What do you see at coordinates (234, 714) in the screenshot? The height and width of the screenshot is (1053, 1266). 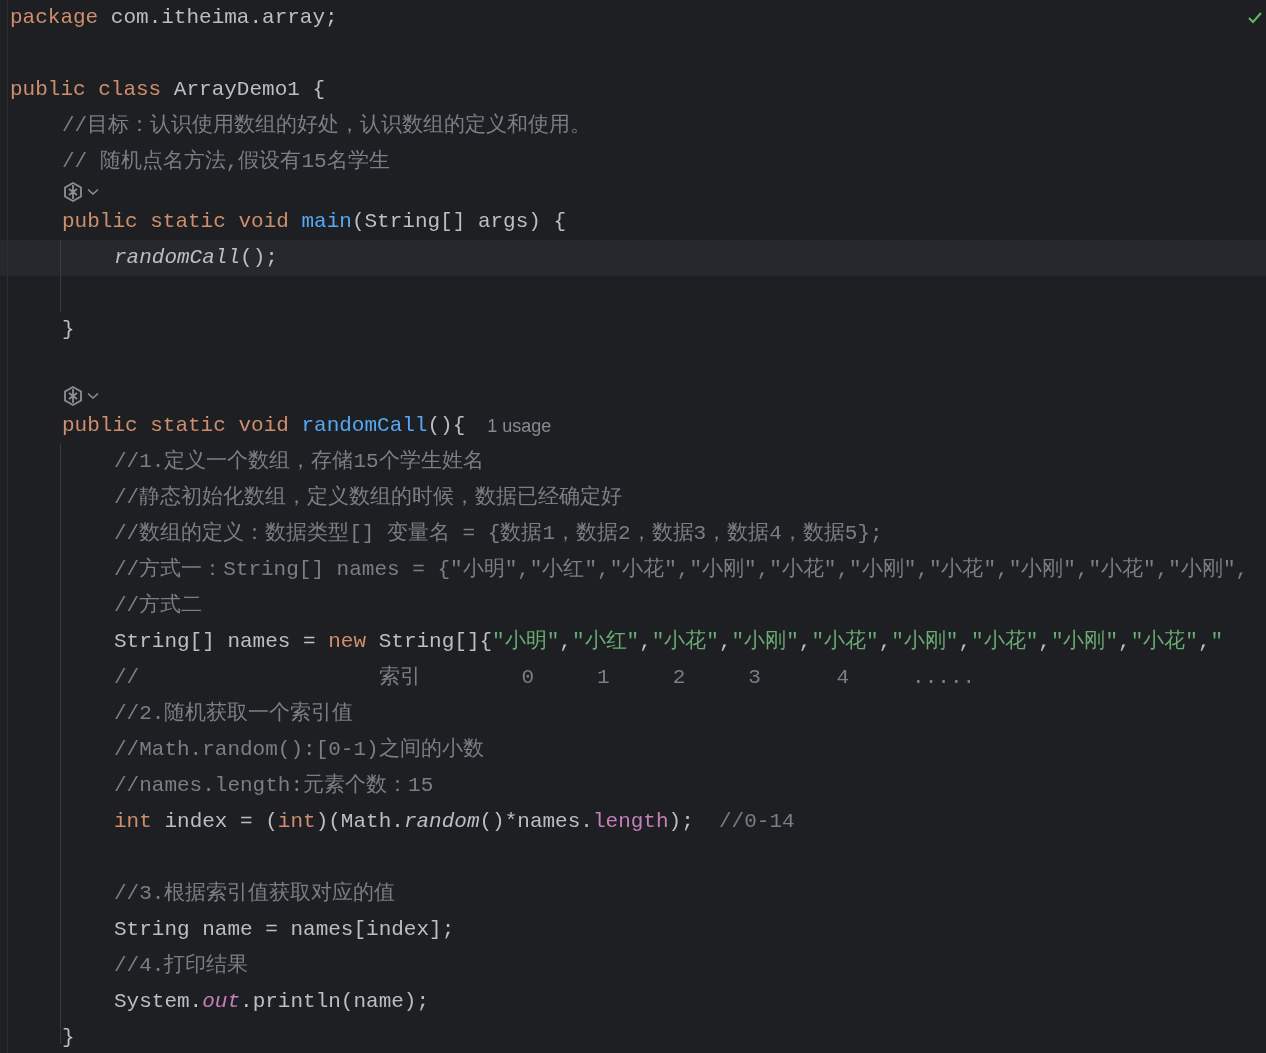 I see `code-comment: //2.随机获取一个索引值` at bounding box center [234, 714].